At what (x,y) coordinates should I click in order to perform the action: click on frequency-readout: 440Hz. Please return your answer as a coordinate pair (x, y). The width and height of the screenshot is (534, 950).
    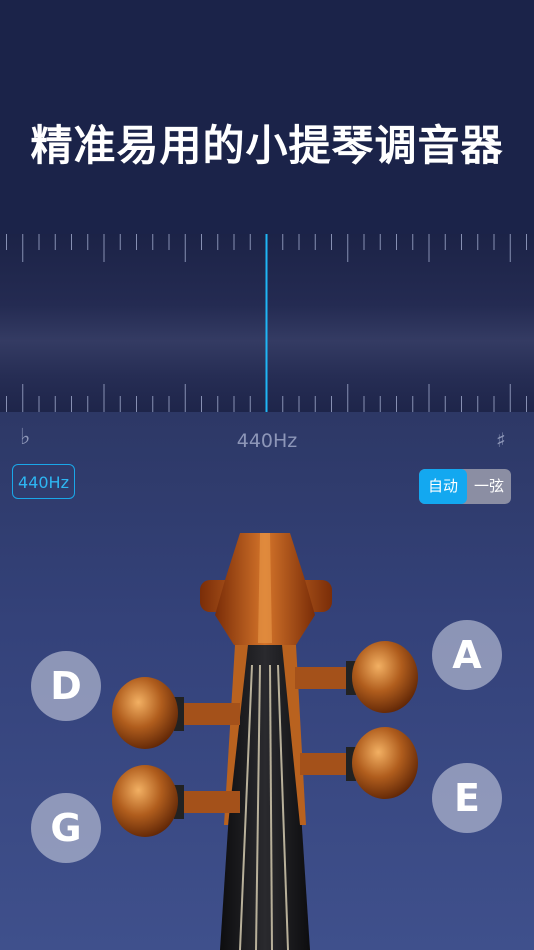
    Looking at the image, I should click on (267, 441).